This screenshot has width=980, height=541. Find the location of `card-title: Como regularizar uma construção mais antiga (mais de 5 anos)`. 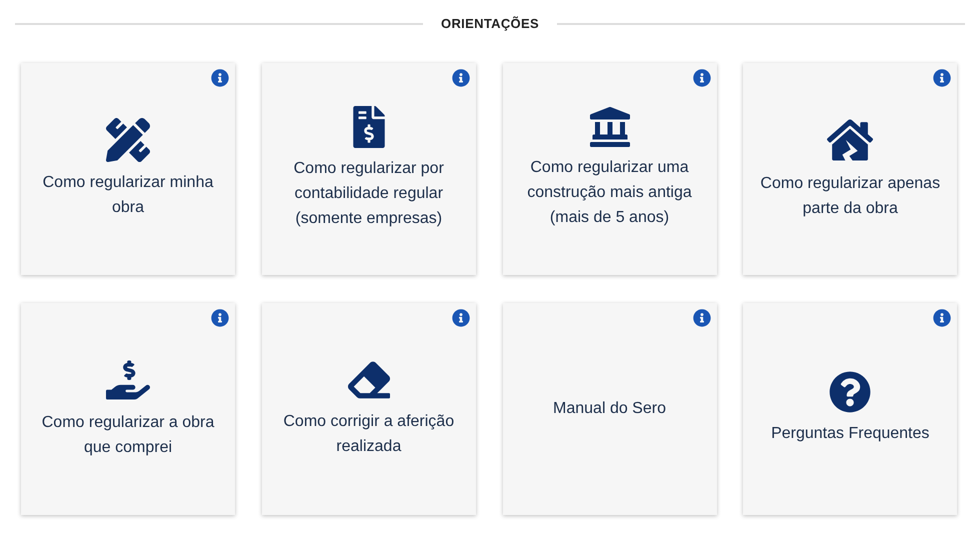

card-title: Como regularizar uma construção mais antiga (mais de 5 anos) is located at coordinates (609, 193).